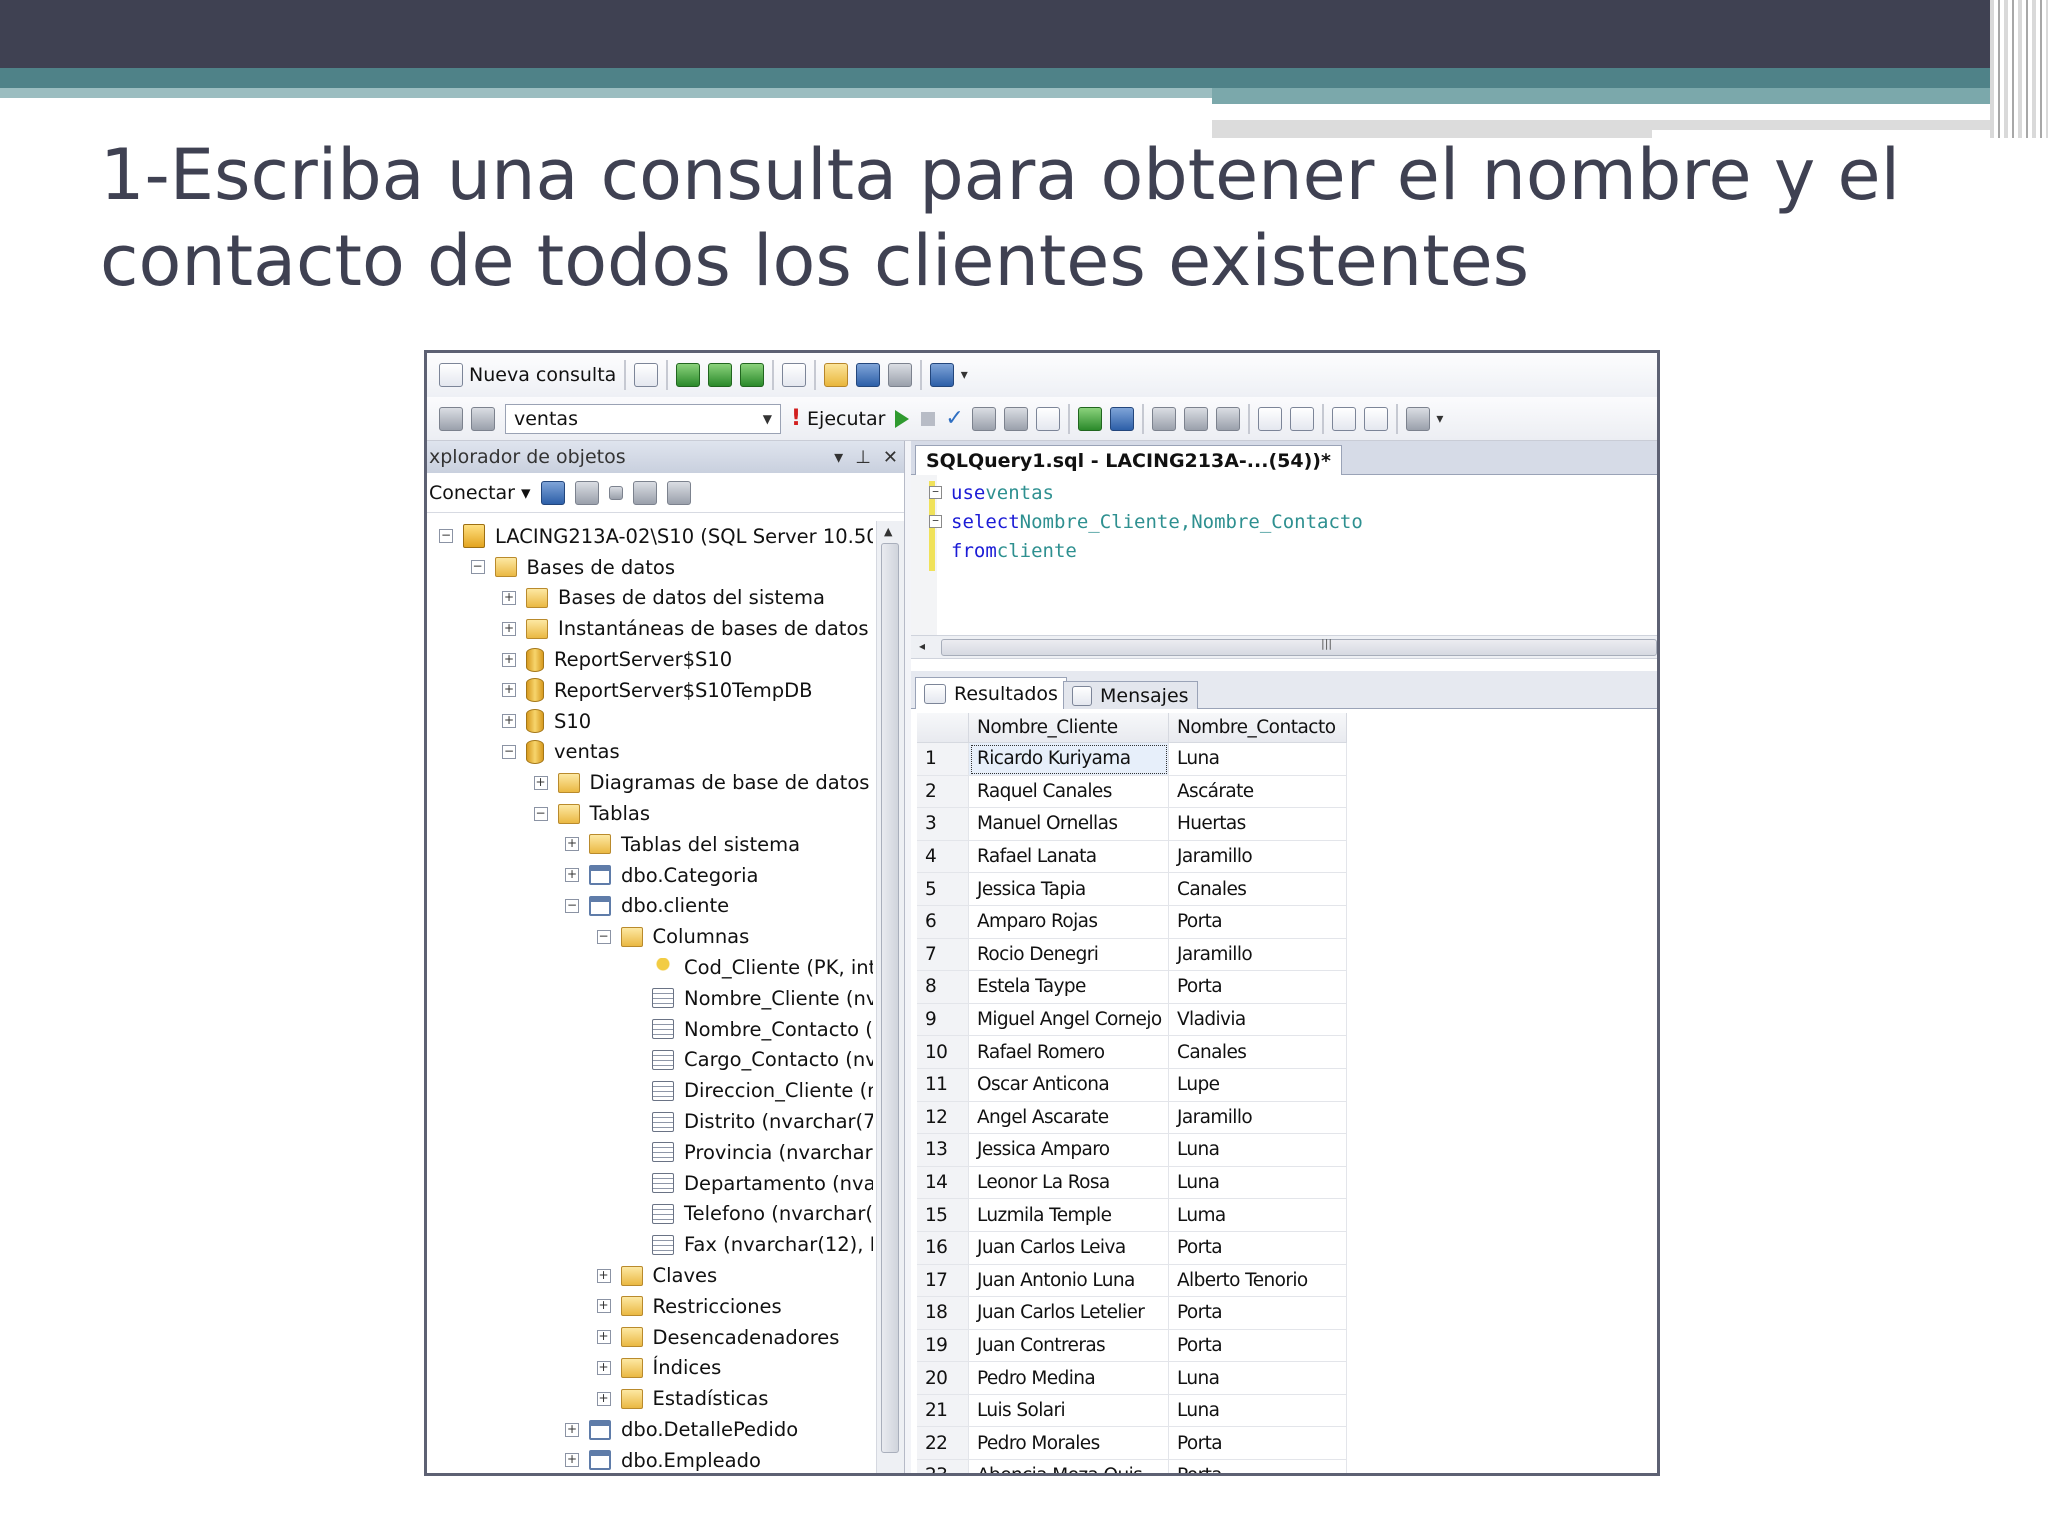 Image resolution: width=2048 pixels, height=1536 pixels. What do you see at coordinates (650, 536) in the screenshot?
I see `tree-node: − LACING213A-02\S10 (SQL Server 10.50.160` at bounding box center [650, 536].